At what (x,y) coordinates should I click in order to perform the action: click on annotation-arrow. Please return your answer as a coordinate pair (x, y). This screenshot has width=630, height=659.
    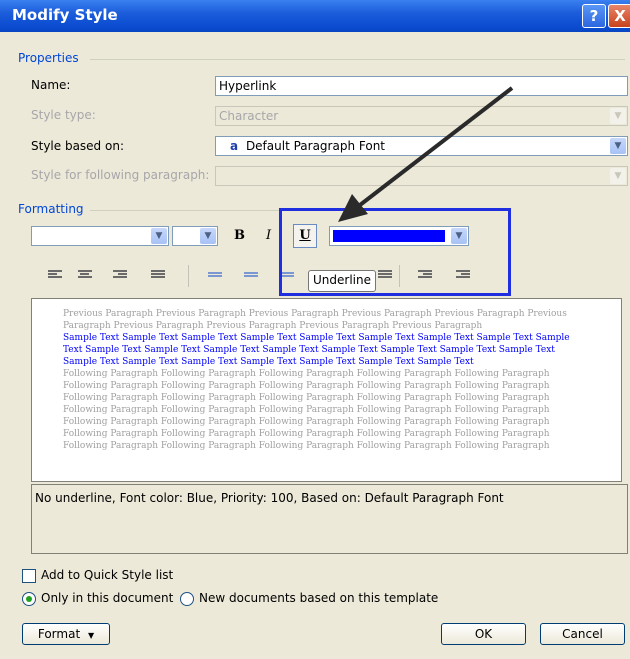
    Looking at the image, I should click on (426, 154).